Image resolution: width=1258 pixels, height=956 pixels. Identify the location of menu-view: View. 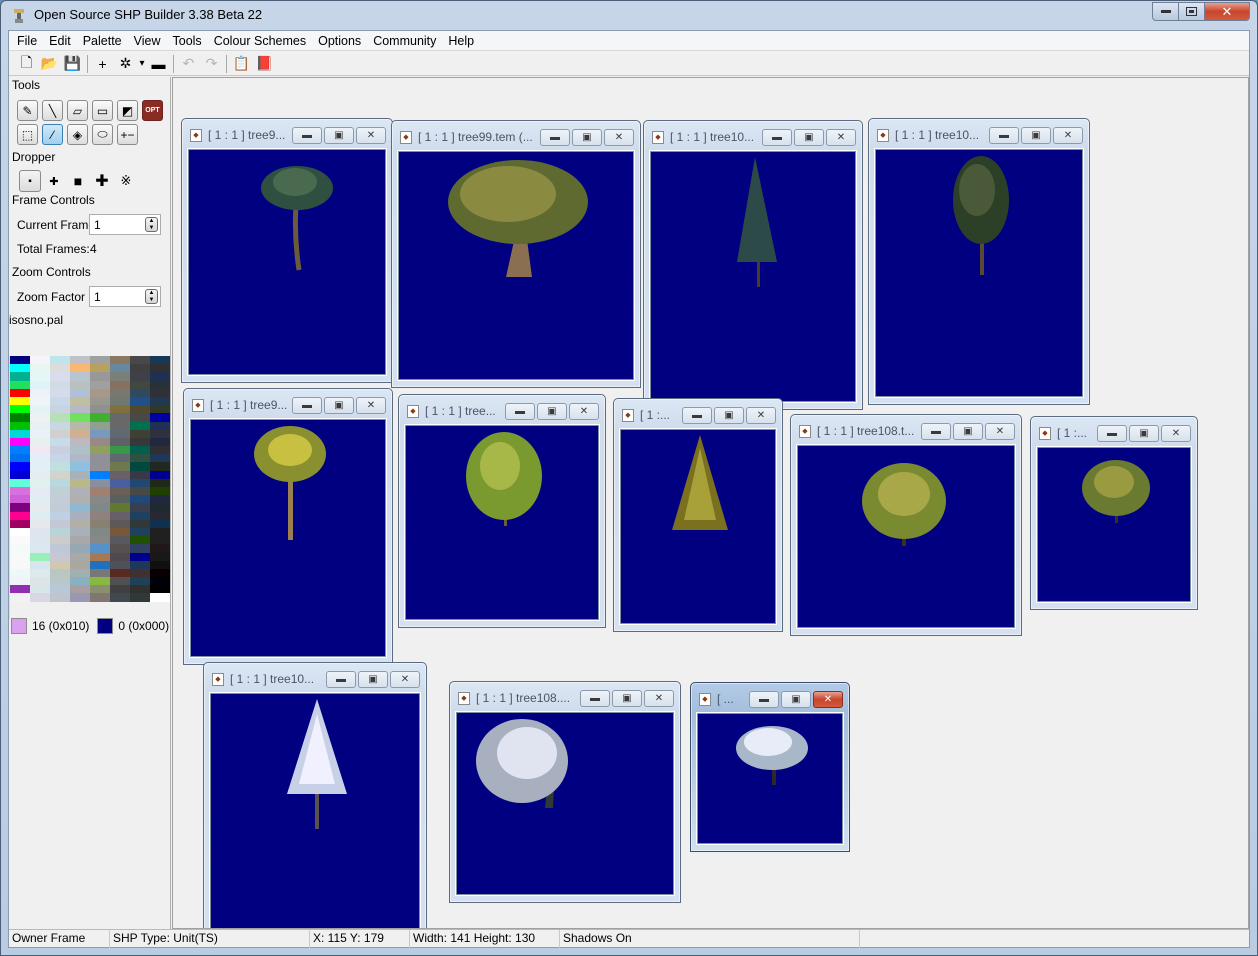
(147, 41).